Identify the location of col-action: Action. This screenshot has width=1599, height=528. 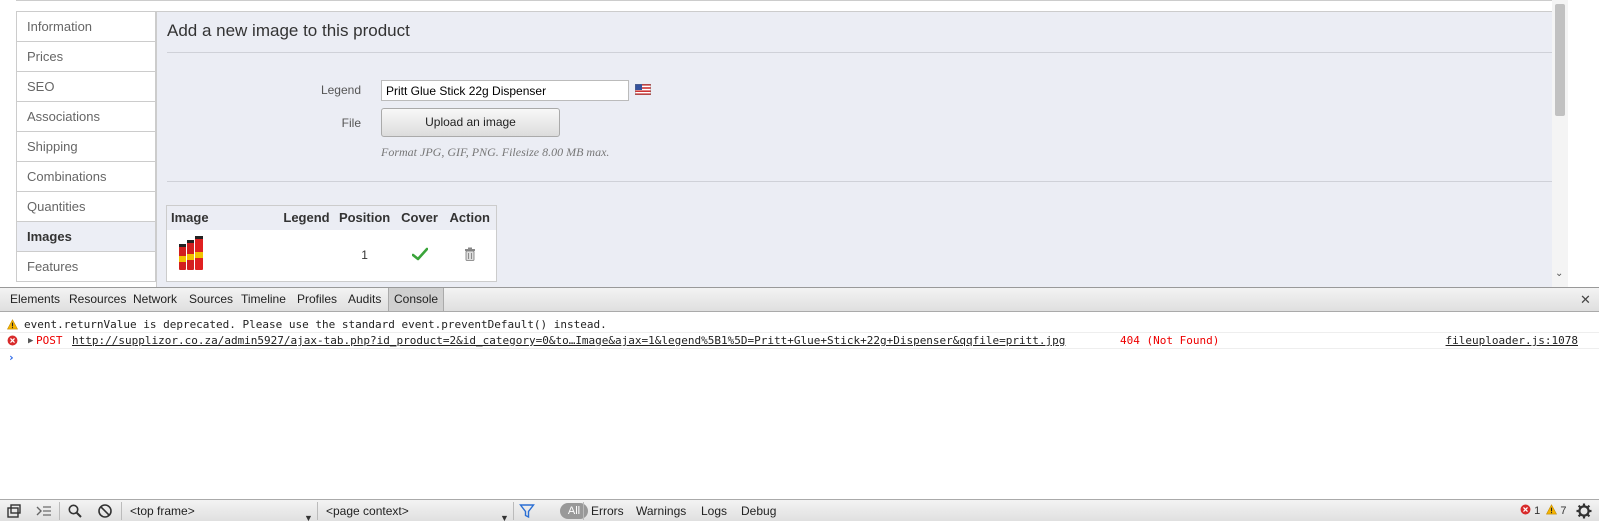
(470, 217).